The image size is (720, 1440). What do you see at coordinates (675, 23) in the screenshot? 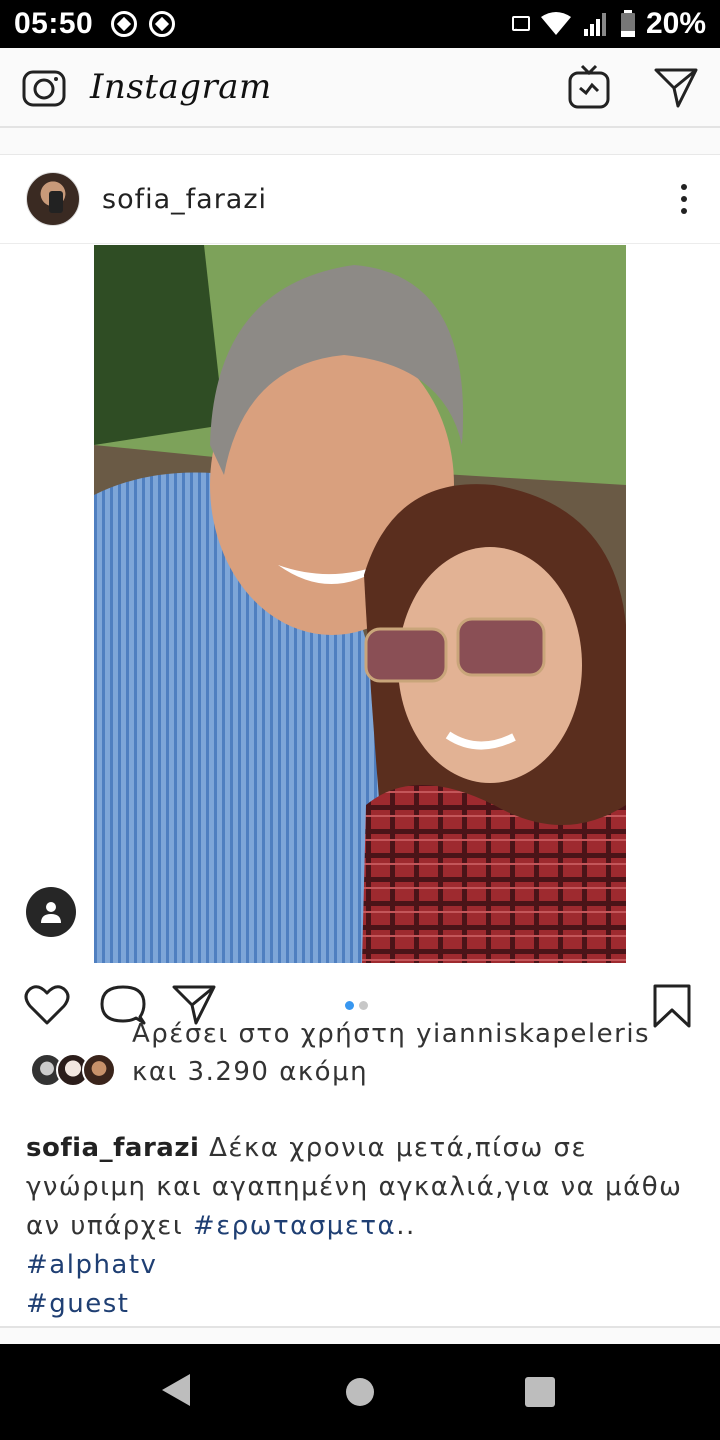
I see `battery-percent: 20%` at bounding box center [675, 23].